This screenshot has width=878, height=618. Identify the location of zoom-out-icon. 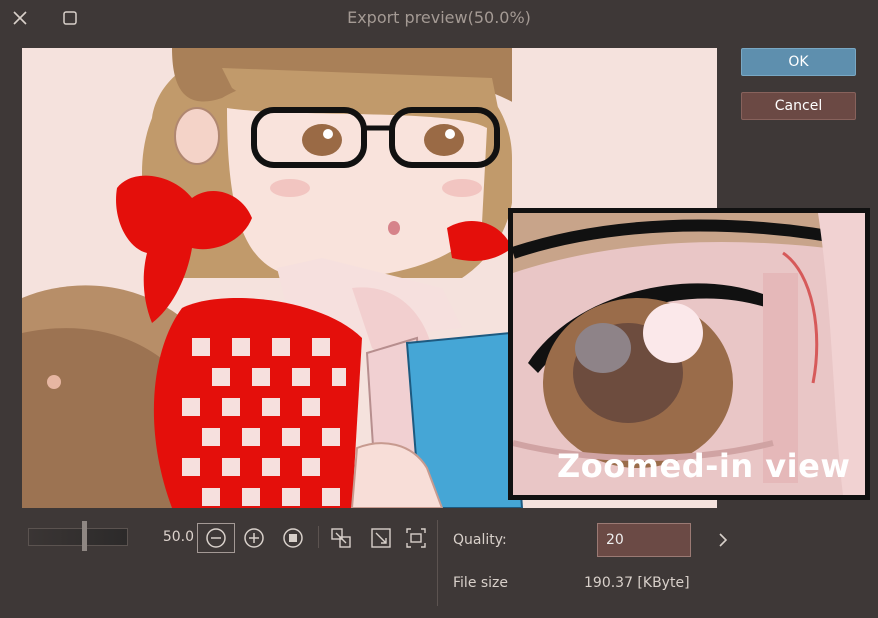
(216, 538).